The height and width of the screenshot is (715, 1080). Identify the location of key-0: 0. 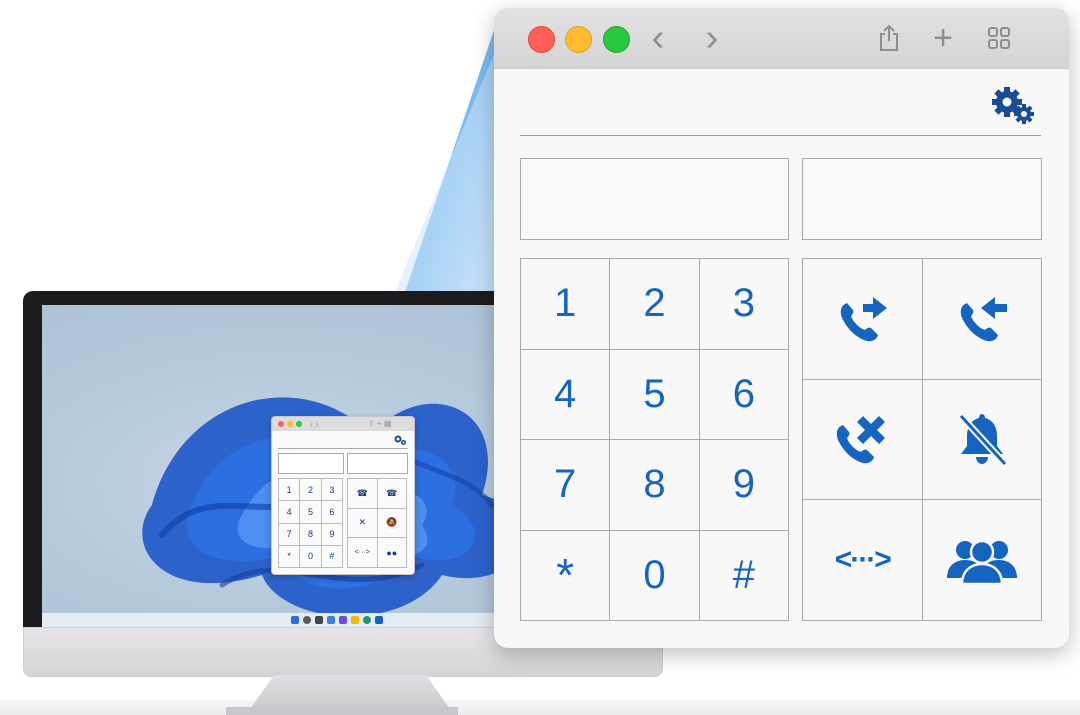
(655, 575).